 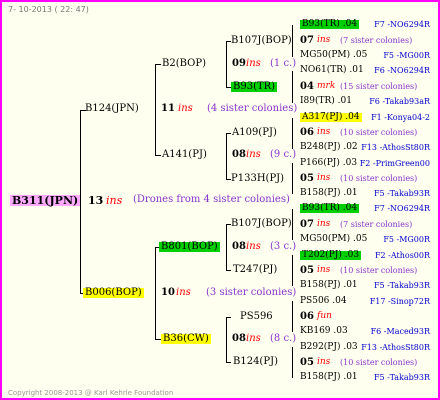 I want to click on ancestor-year: 04, so click(x=307, y=86).